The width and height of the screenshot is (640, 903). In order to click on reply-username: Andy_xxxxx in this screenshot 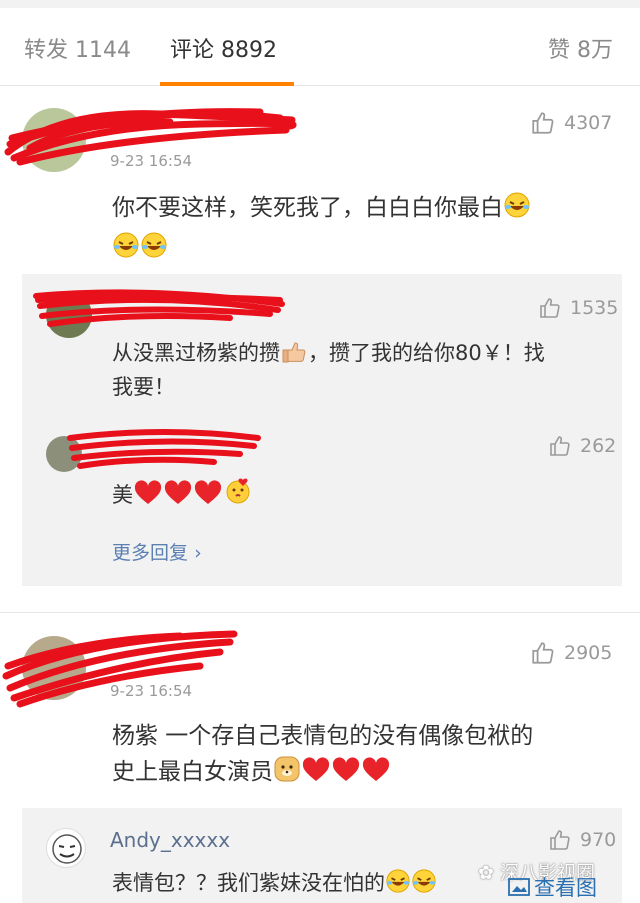, I will do `click(170, 840)`.